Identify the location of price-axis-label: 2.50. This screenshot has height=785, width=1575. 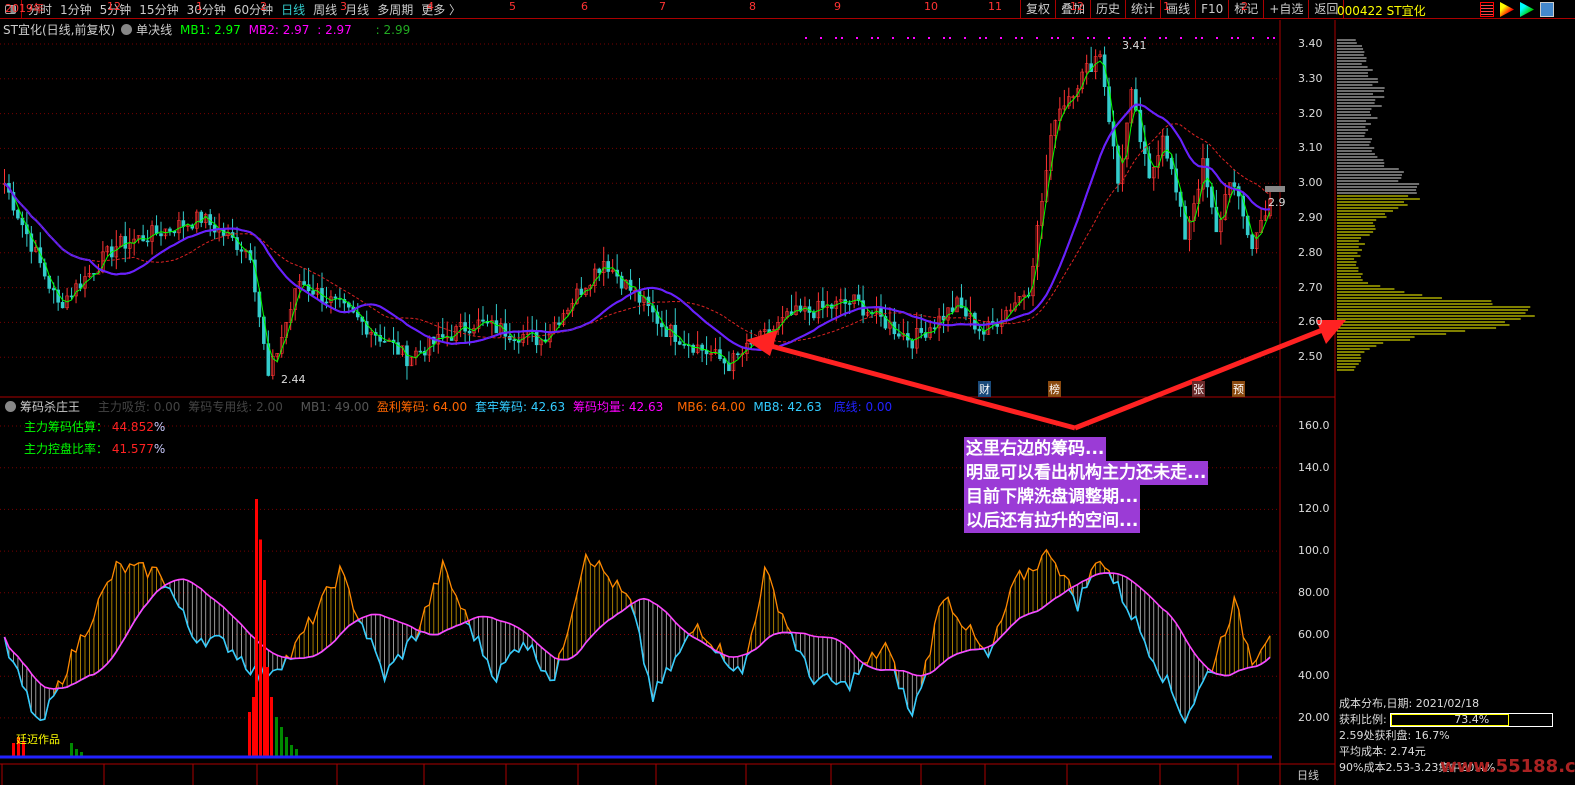
(1310, 357).